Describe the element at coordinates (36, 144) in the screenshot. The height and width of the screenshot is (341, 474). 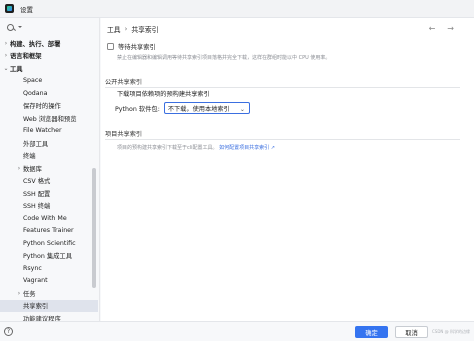
I see `sidebar-item-label: 外部工具` at that location.